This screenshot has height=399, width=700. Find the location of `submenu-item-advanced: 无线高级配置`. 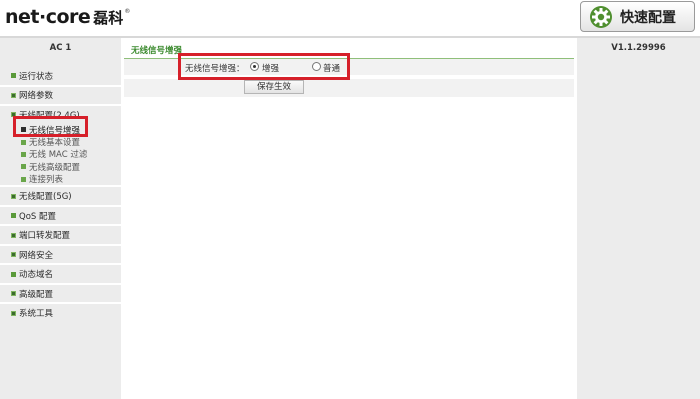

submenu-item-advanced: 无线高级配置 is located at coordinates (60, 167).